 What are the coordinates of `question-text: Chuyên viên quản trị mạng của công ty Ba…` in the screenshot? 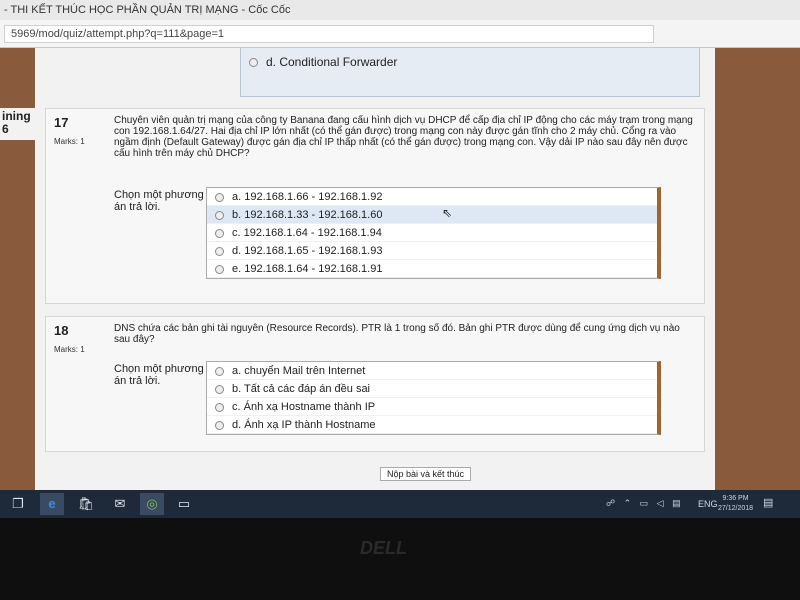 It's located at (403, 137).